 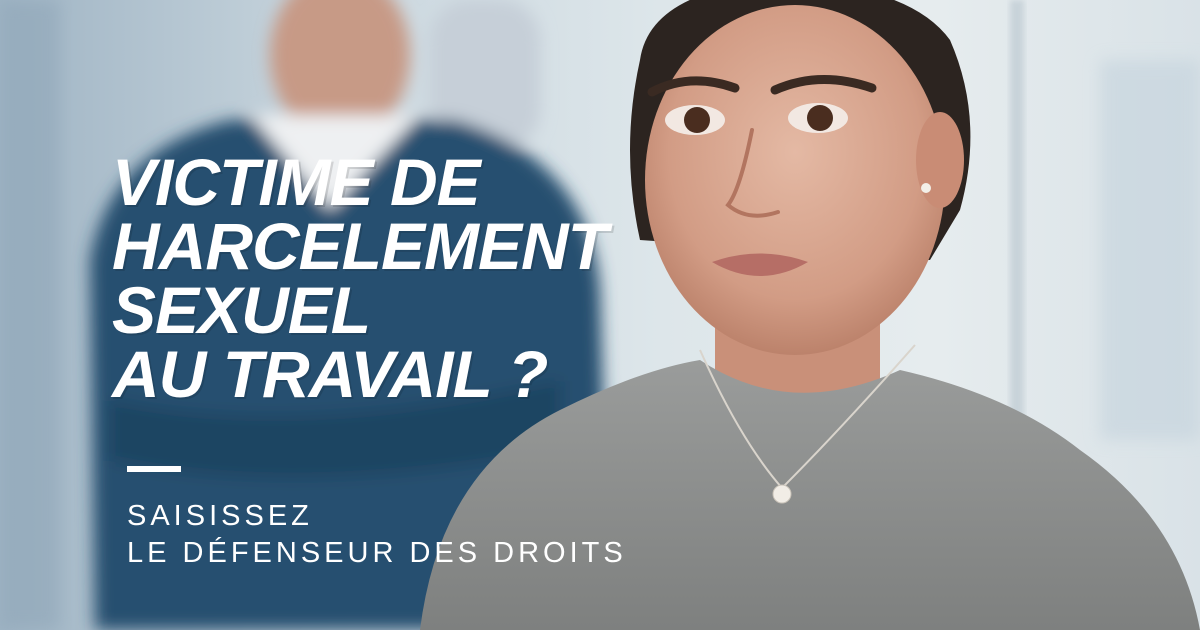 I want to click on headline-line-1: VICTIME DE, so click(x=296, y=182).